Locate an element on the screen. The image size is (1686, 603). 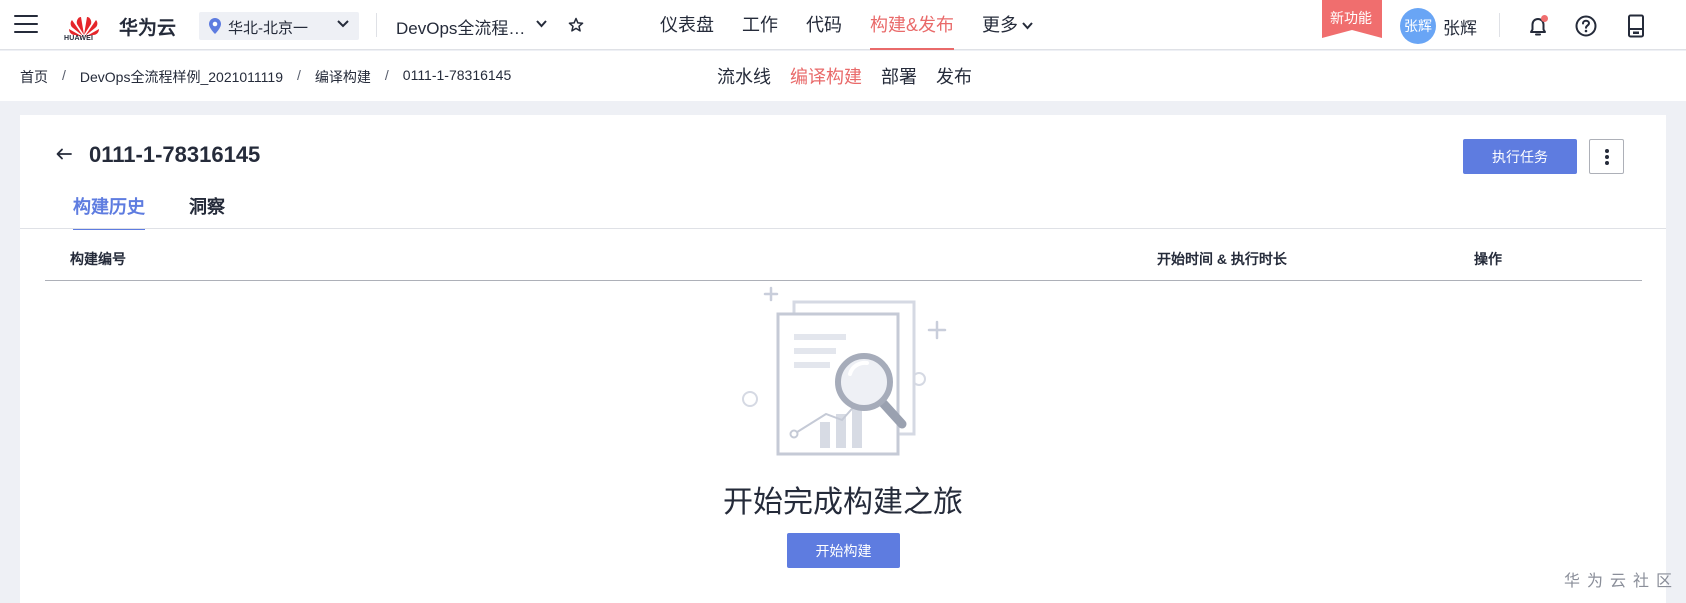
breadcrumb-build: 编译构建 is located at coordinates (343, 77).